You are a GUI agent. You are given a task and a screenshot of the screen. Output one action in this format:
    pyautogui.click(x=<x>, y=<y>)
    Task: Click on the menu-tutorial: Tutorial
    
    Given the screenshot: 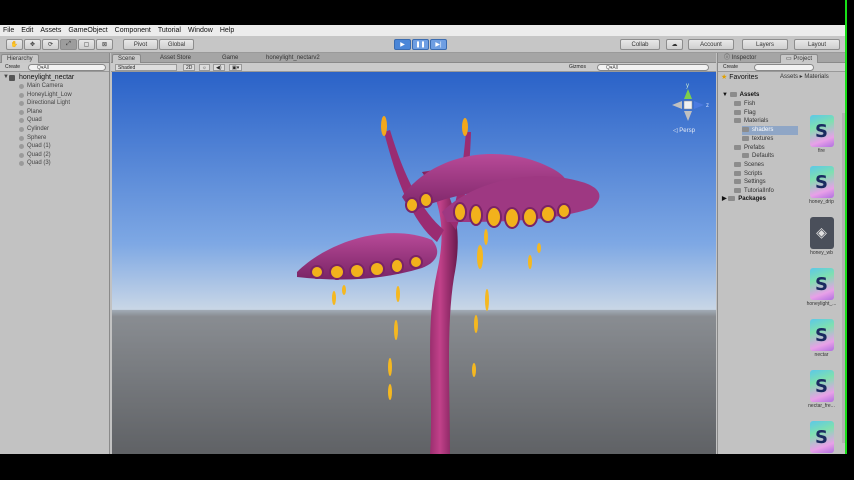 What is the action you would take?
    pyautogui.click(x=169, y=30)
    